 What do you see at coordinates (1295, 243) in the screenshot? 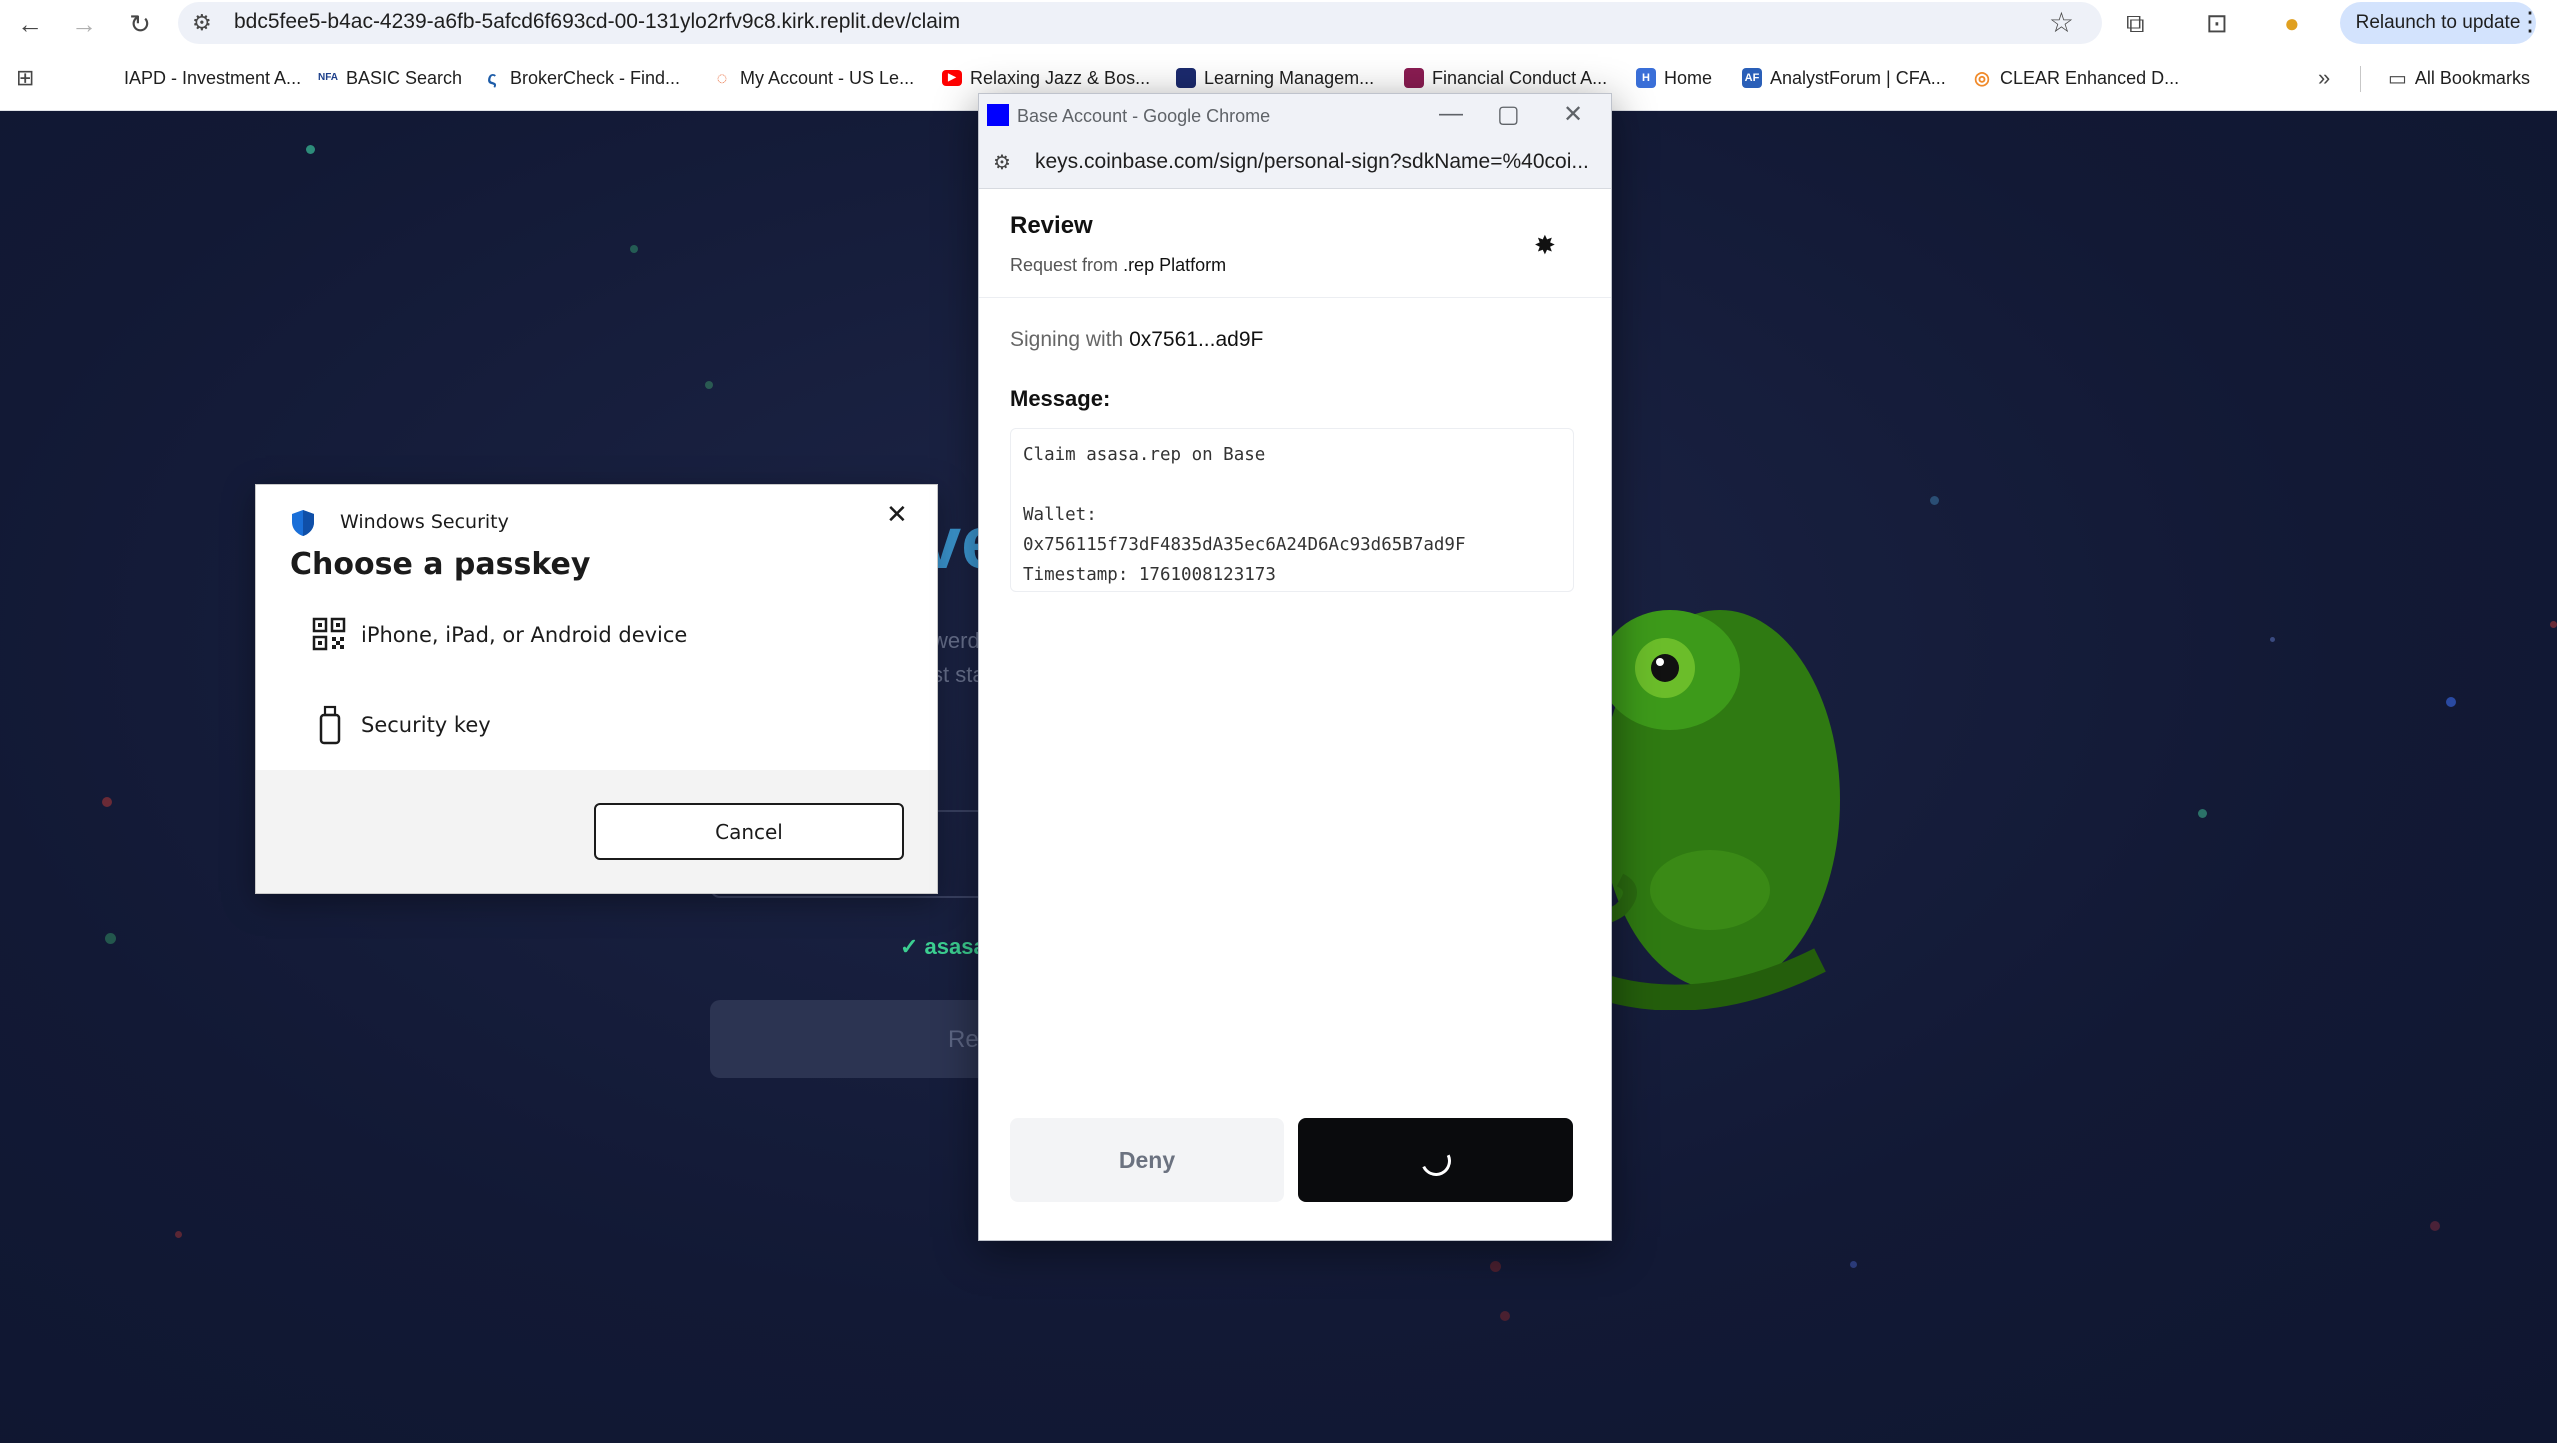
I see `review-header` at bounding box center [1295, 243].